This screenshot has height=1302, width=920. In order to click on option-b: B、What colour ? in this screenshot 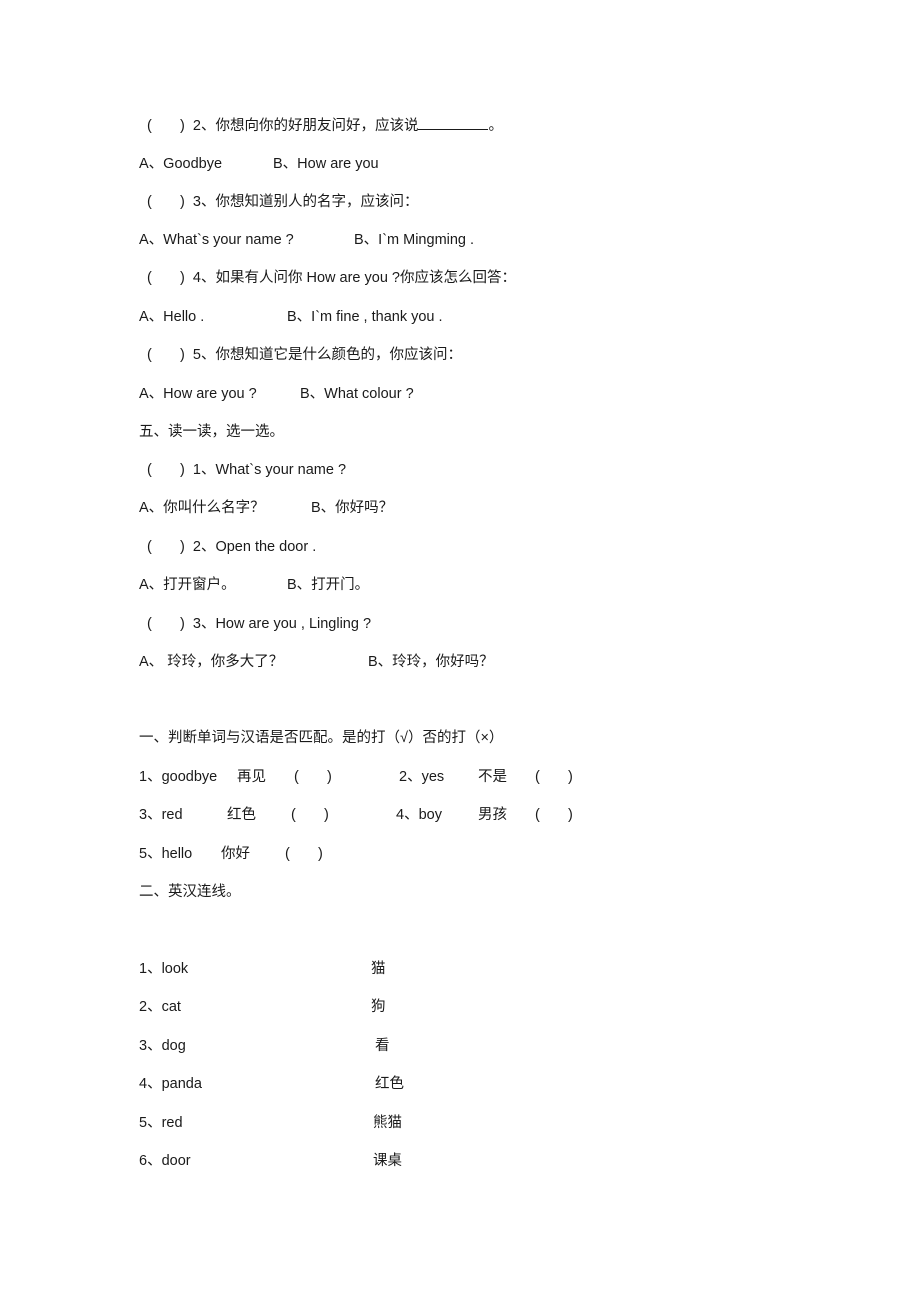, I will do `click(357, 394)`.